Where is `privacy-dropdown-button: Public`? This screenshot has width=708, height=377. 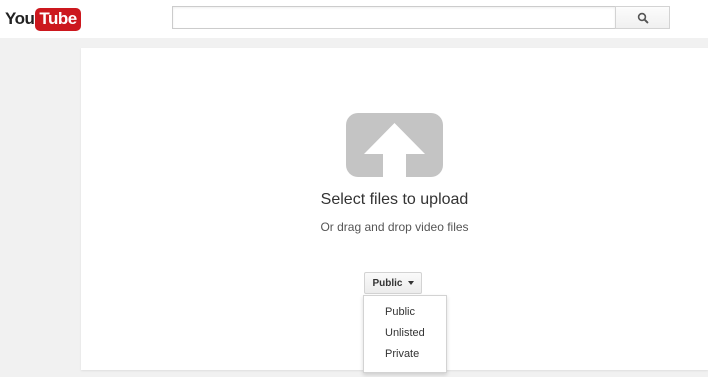 privacy-dropdown-button: Public is located at coordinates (393, 283).